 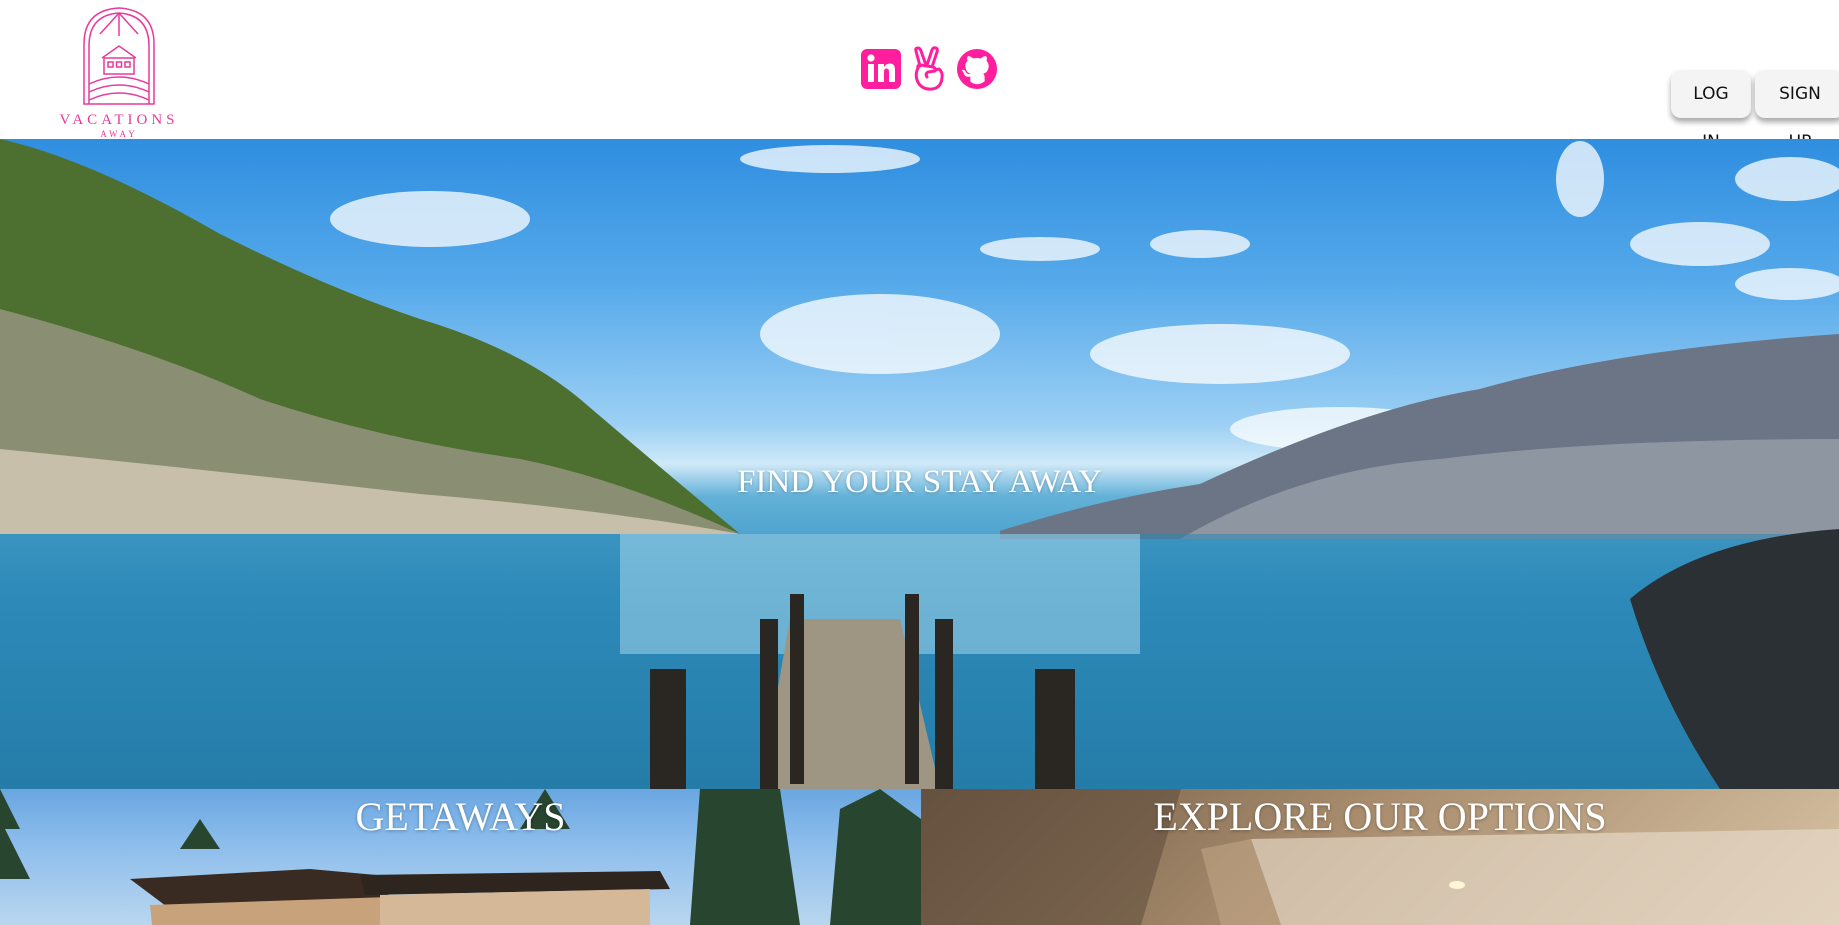 I want to click on explore-options-tile: EXPLORE OUR OPTIONS, so click(x=1380, y=857).